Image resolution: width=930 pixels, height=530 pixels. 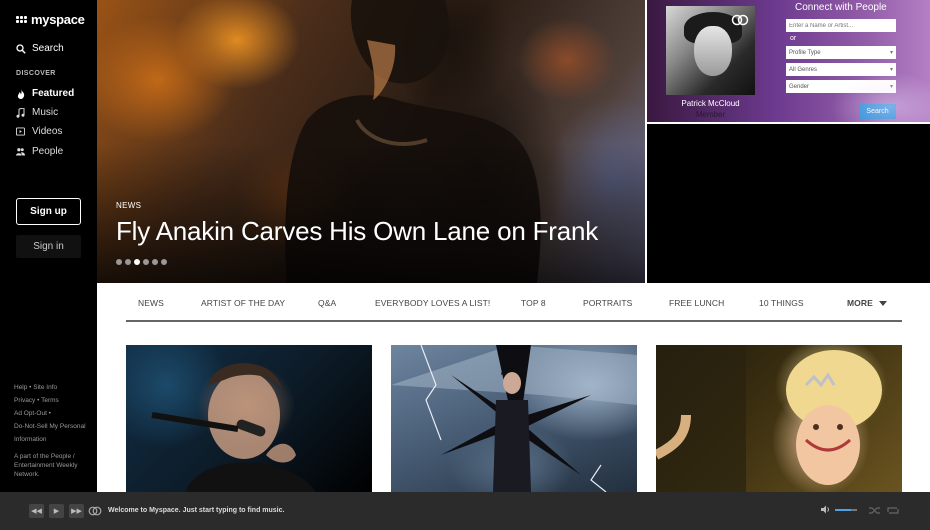 What do you see at coordinates (841, 86) in the screenshot?
I see `gender-select: Gender ▾` at bounding box center [841, 86].